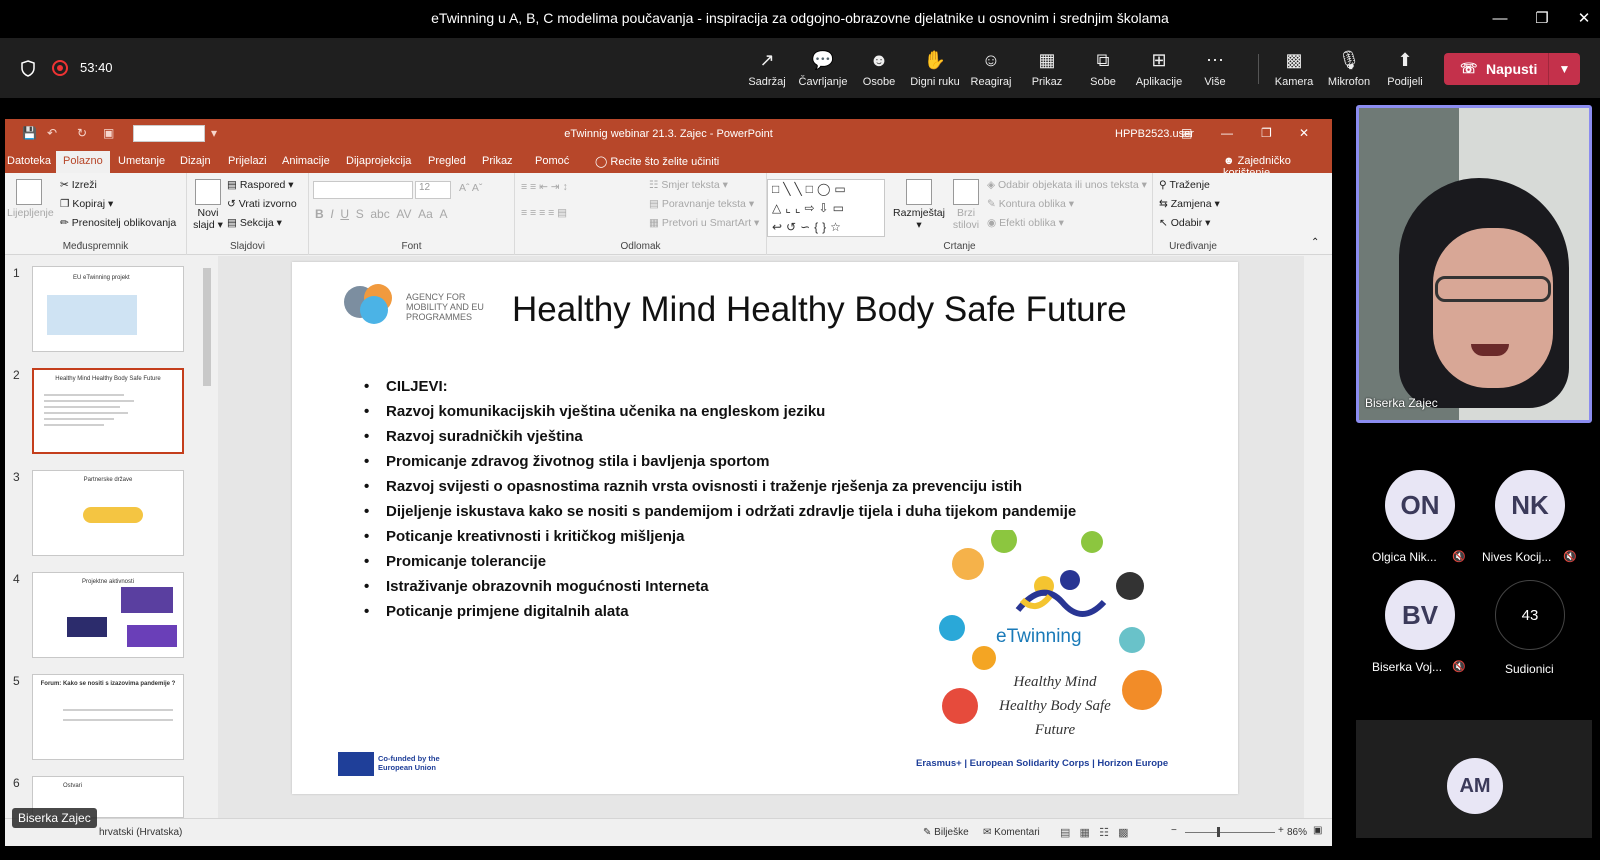 The width and height of the screenshot is (1600, 860). Describe the element at coordinates (1311, 537) in the screenshot. I see `editor-scrollbar` at that location.